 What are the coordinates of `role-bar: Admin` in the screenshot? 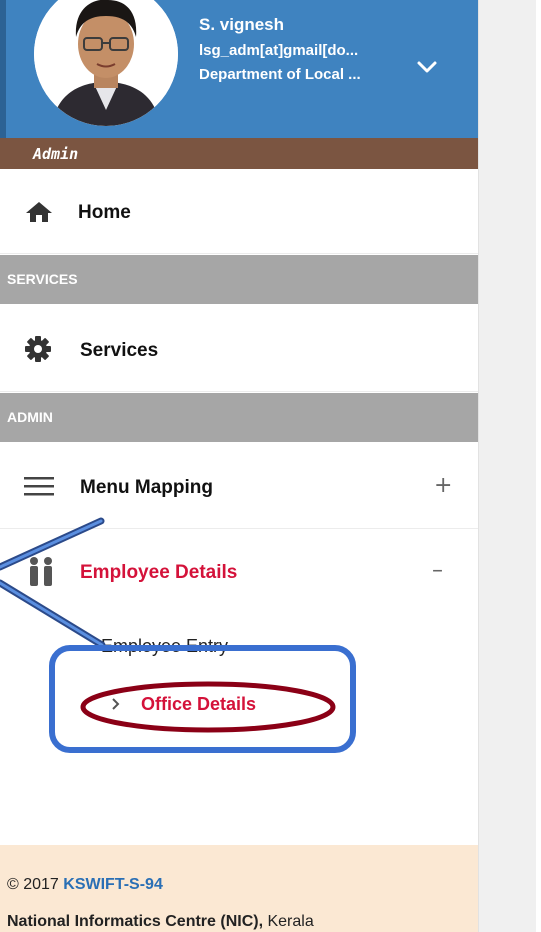 It's located at (239, 153).